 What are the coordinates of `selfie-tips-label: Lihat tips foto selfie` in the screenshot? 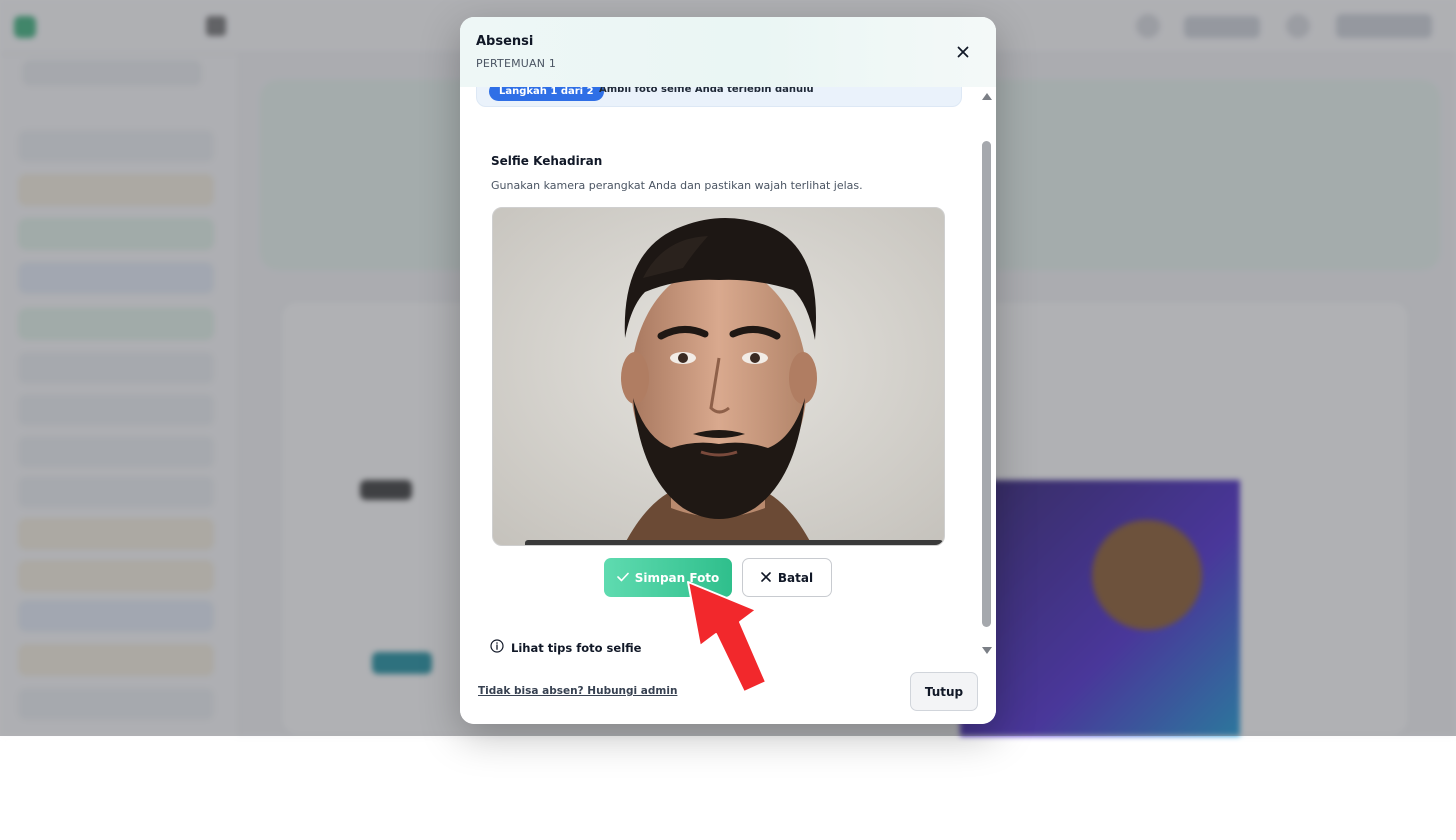 It's located at (576, 647).